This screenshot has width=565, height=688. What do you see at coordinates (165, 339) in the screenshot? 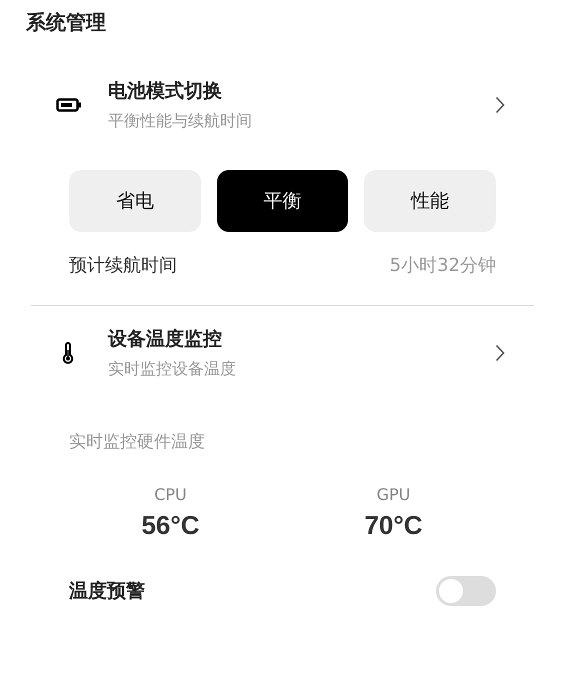
I see `setting-title: 设备温度监控` at bounding box center [165, 339].